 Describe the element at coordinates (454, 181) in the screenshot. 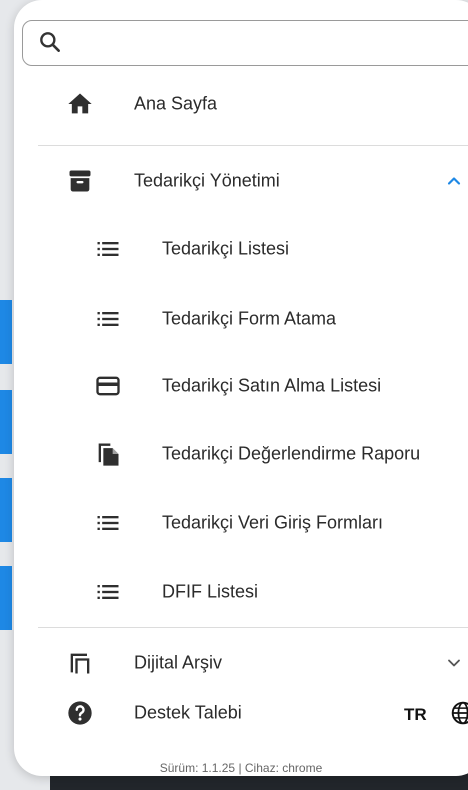

I see `chevron-up-icon` at that location.